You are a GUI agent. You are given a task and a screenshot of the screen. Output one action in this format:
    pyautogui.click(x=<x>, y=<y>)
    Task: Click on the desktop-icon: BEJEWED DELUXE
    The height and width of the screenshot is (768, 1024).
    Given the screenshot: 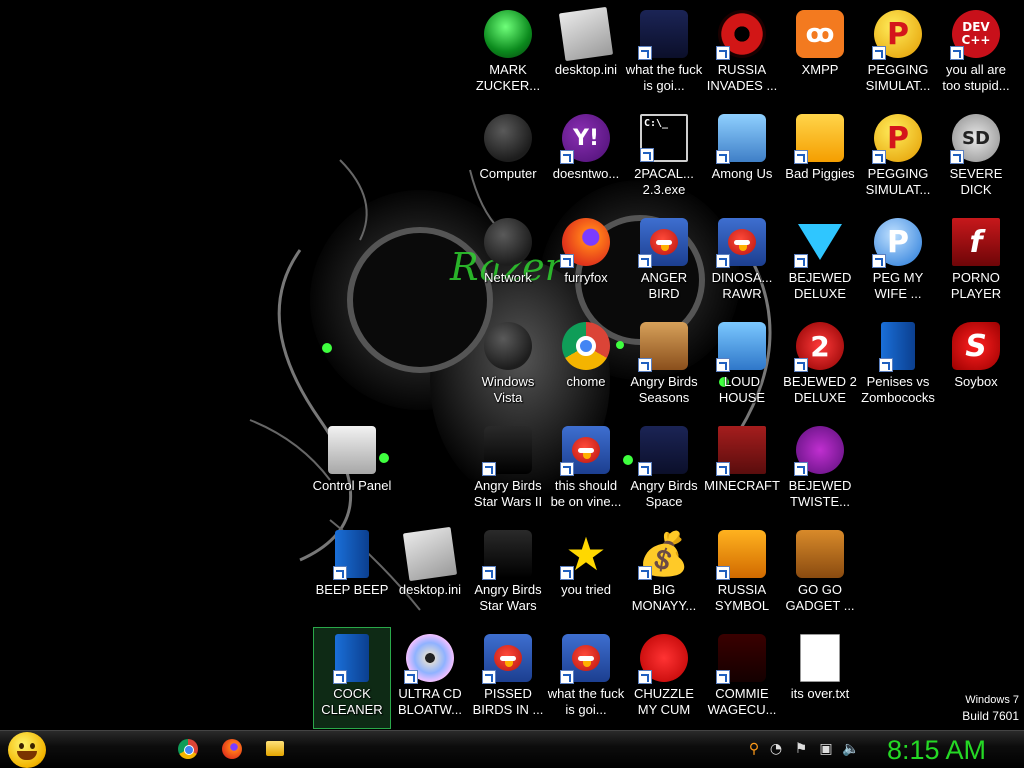 What is the action you would take?
    pyautogui.click(x=820, y=262)
    